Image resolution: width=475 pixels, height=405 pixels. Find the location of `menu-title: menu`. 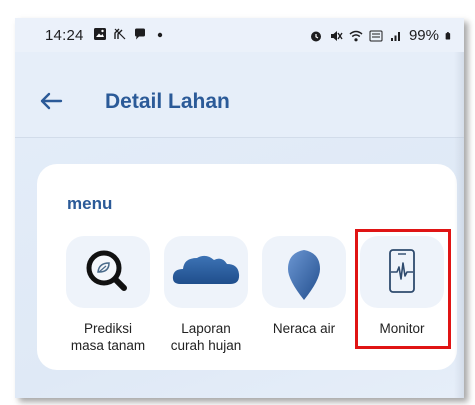

menu-title: menu is located at coordinates (90, 203).